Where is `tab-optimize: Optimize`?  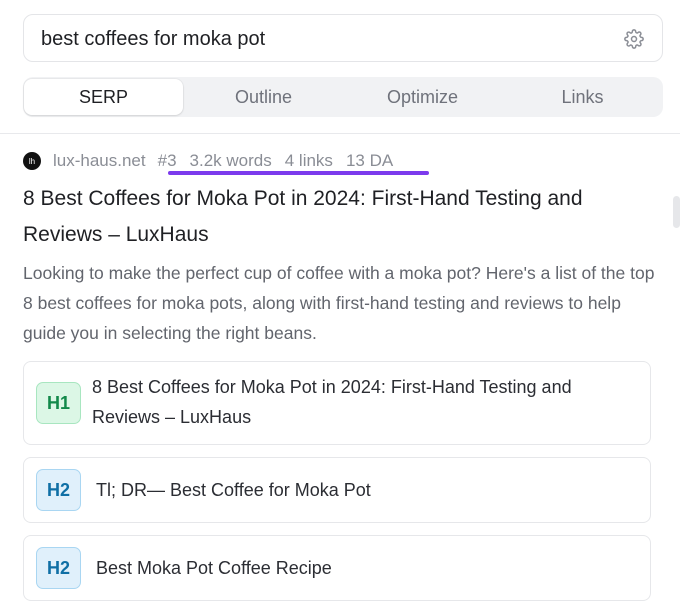 tab-optimize: Optimize is located at coordinates (422, 97).